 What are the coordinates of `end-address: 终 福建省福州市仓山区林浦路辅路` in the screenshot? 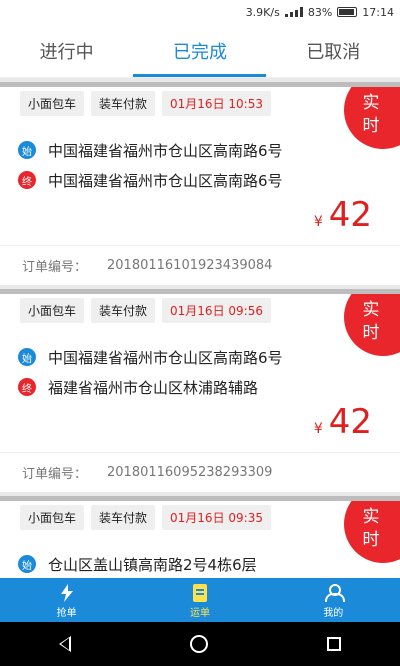 It's located at (200, 387).